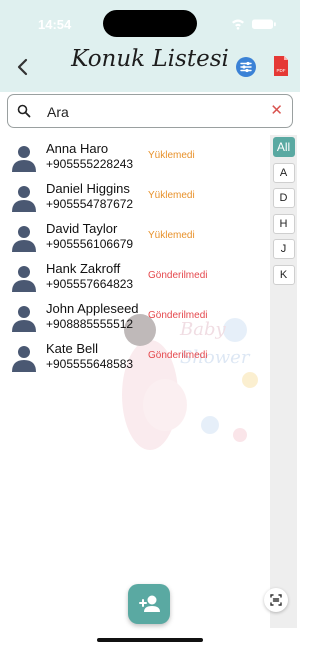  What do you see at coordinates (238, 24) in the screenshot?
I see `wifi-icon` at bounding box center [238, 24].